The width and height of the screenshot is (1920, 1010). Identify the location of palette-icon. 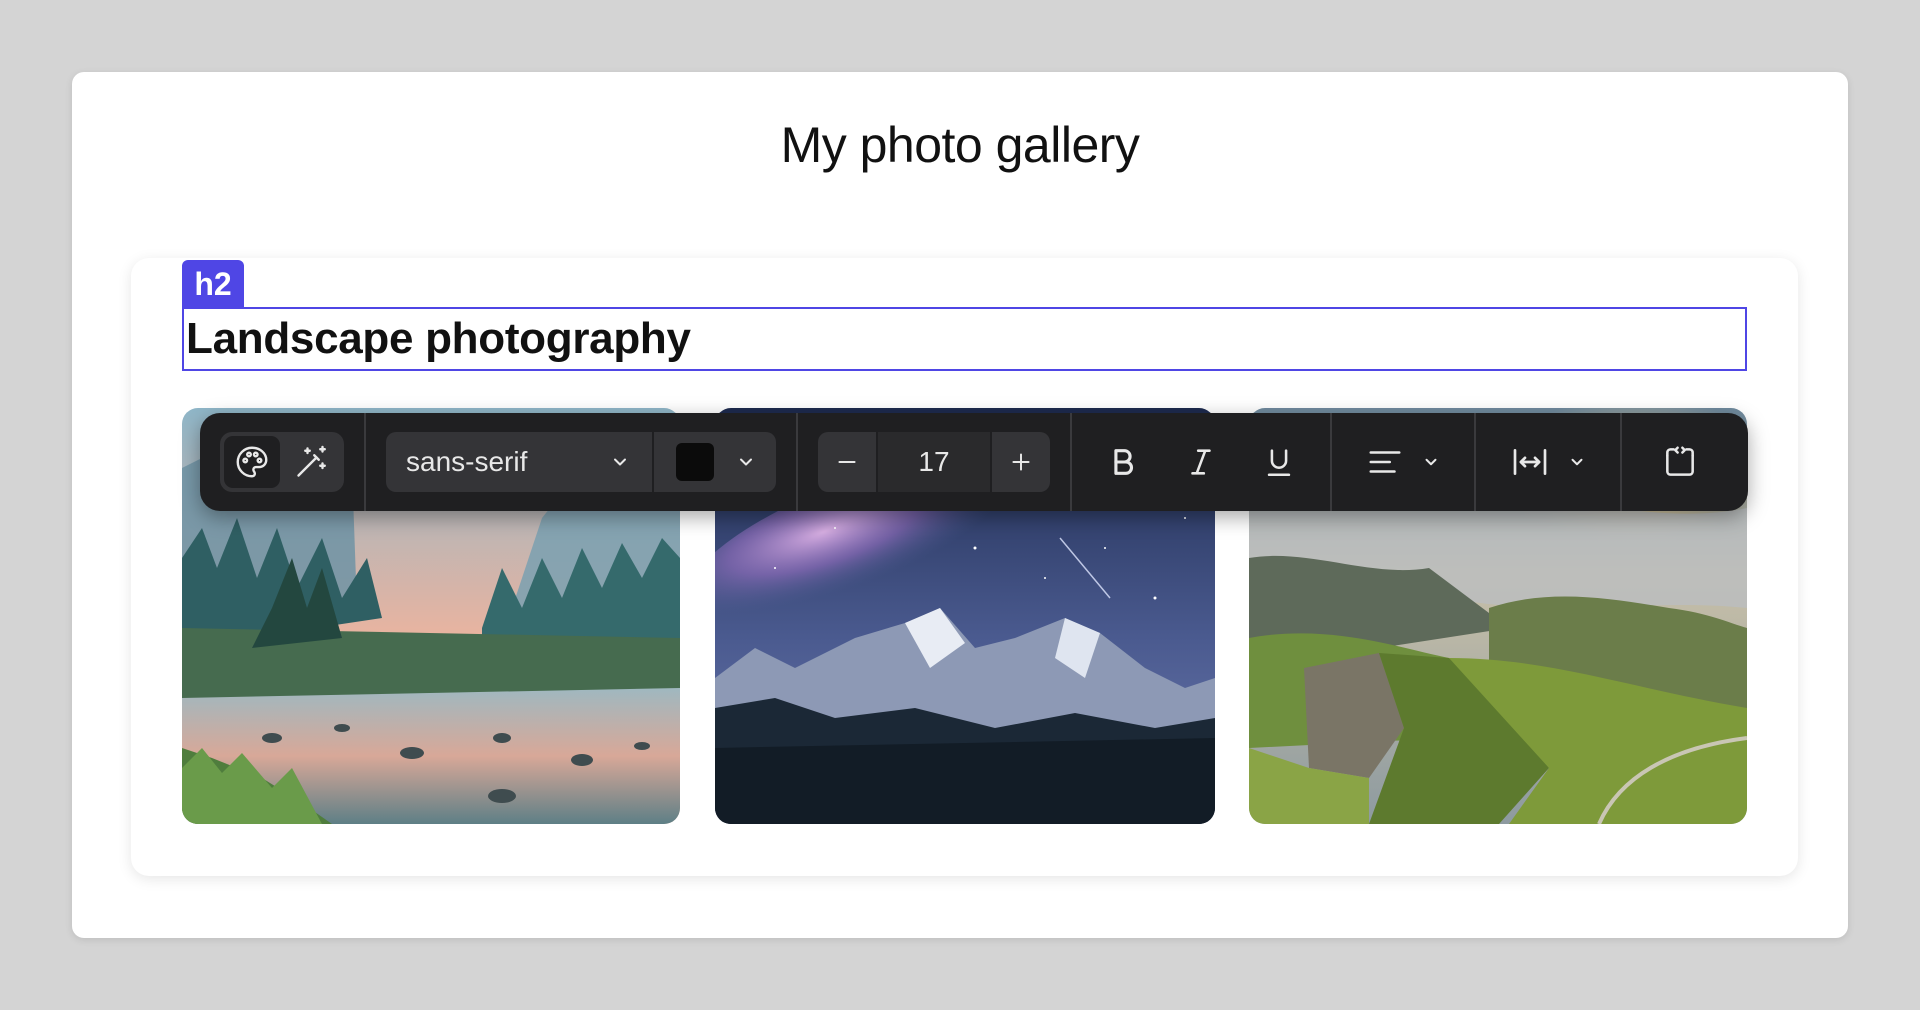
(252, 462).